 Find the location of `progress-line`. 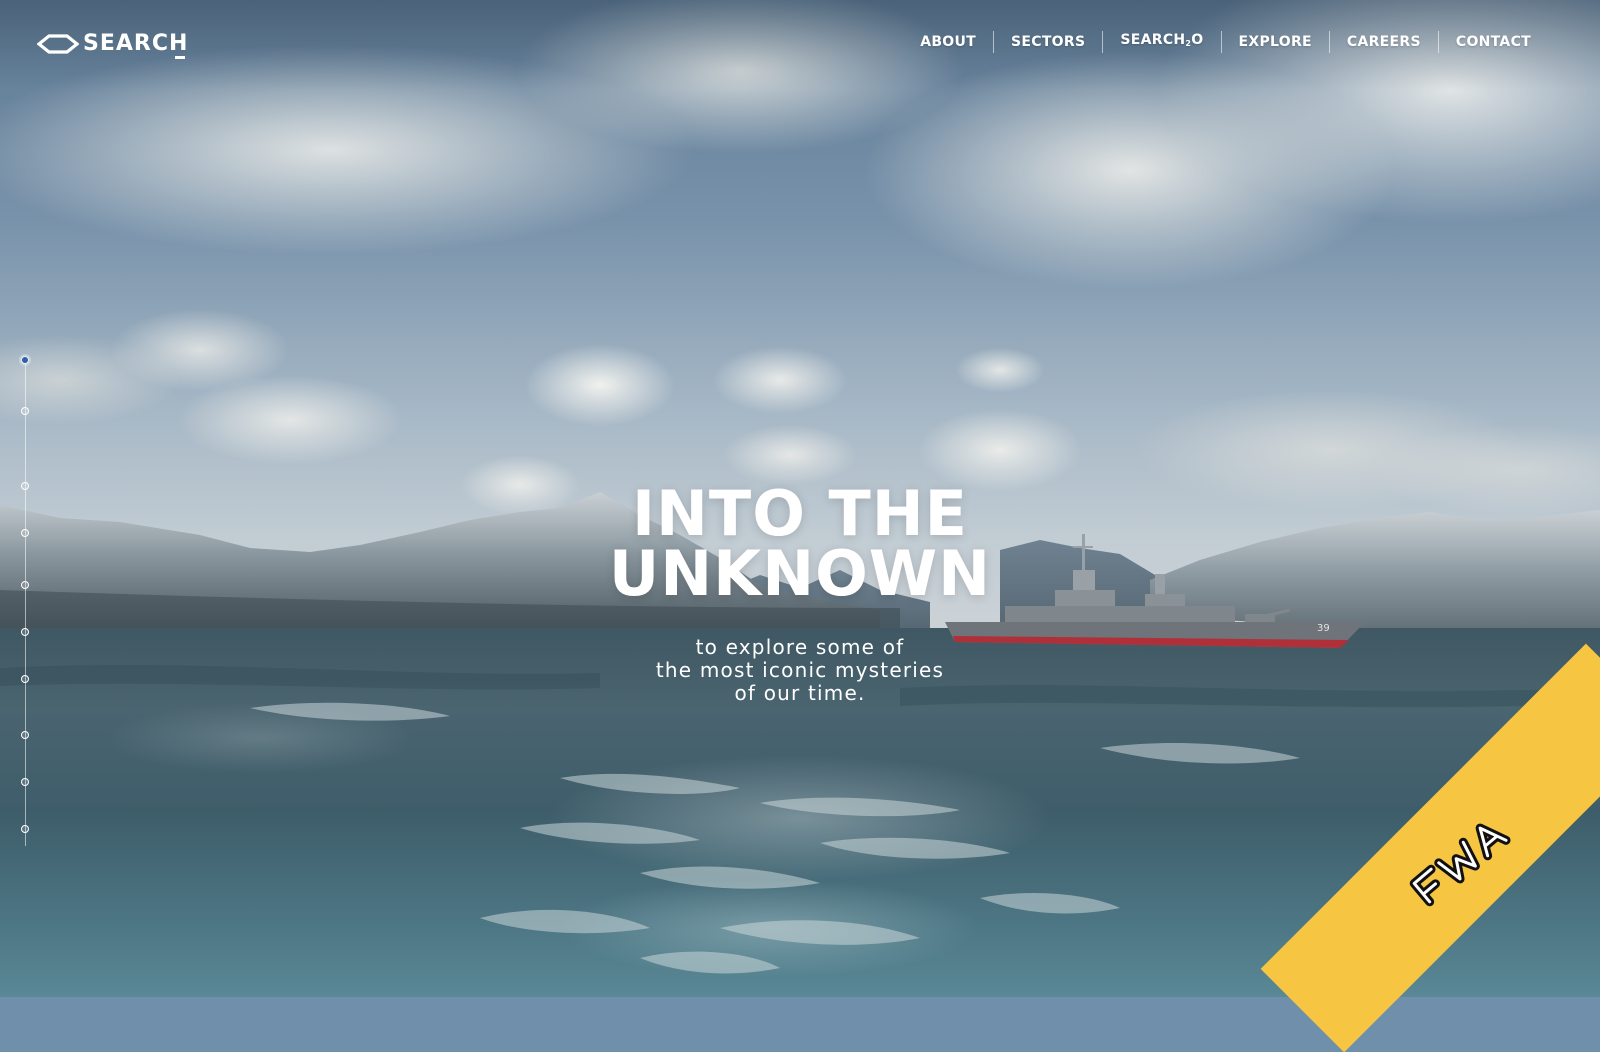

progress-line is located at coordinates (25, 603).